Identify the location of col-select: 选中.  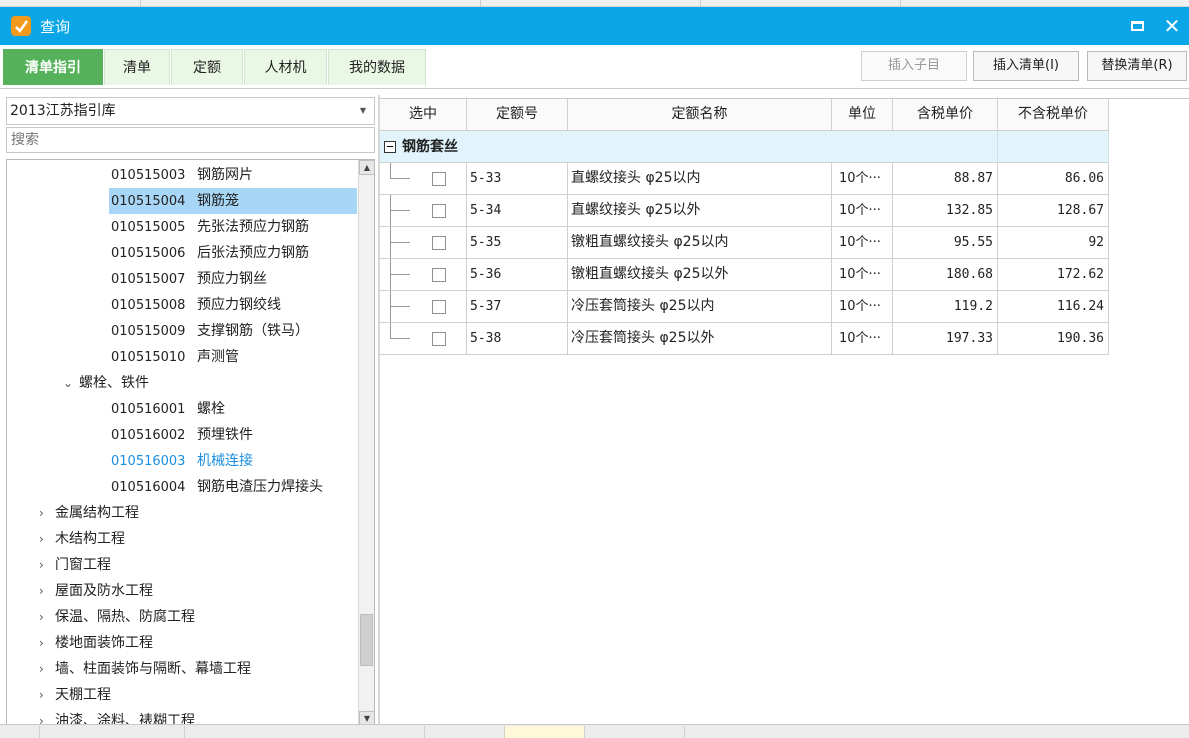
(423, 115).